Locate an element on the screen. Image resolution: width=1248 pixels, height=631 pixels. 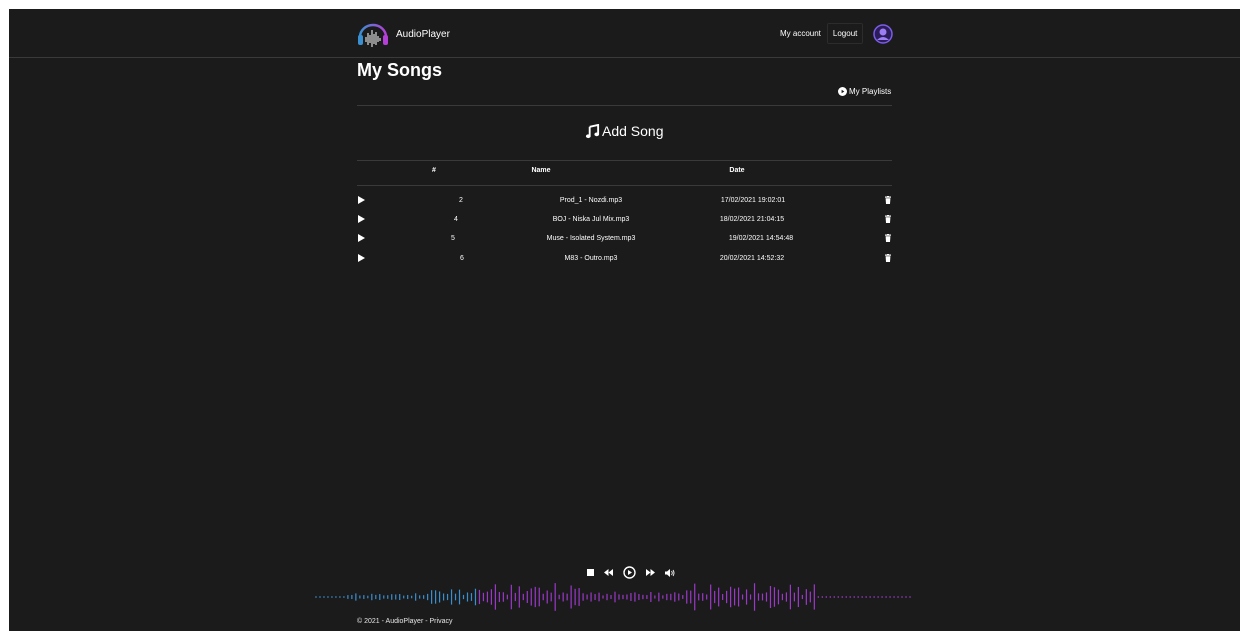
avatar-icon is located at coordinates (883, 33).